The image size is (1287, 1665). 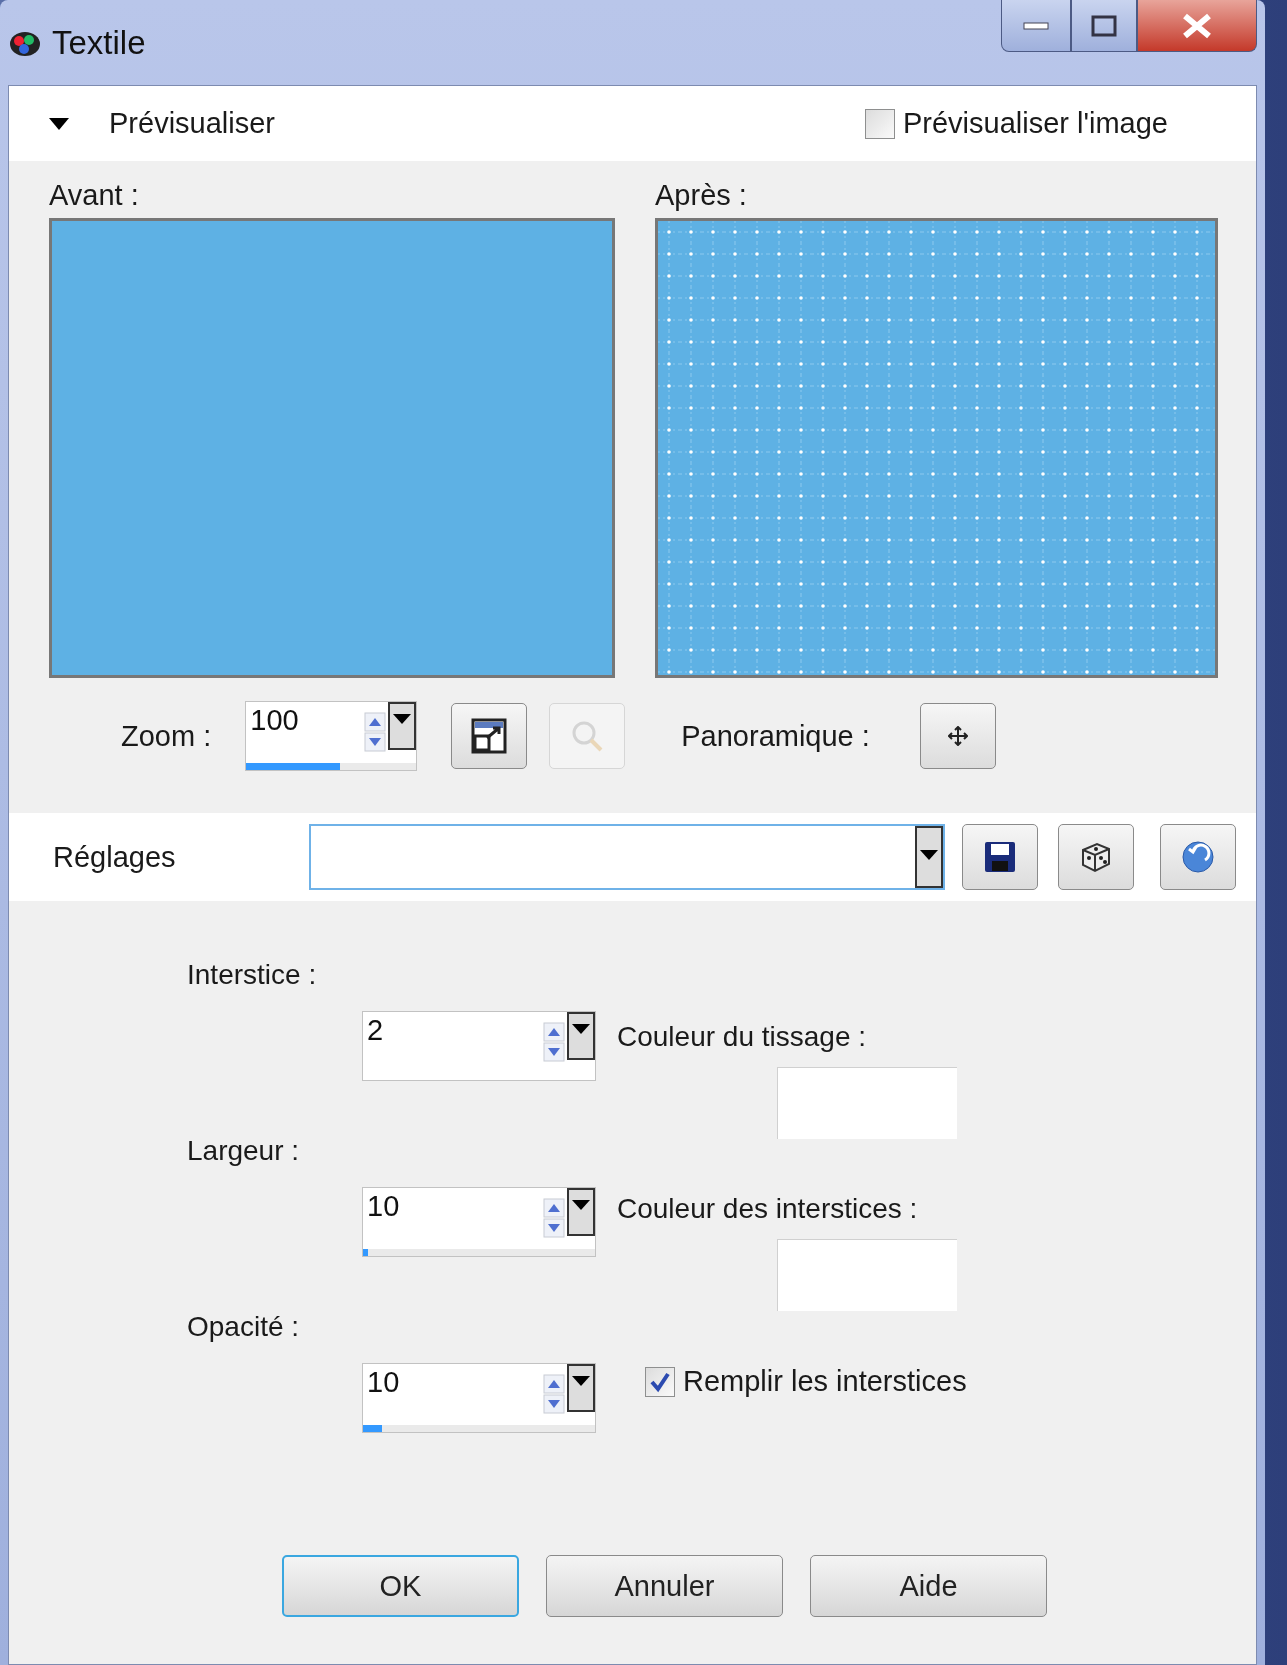 I want to click on minimize-button, so click(x=1036, y=26).